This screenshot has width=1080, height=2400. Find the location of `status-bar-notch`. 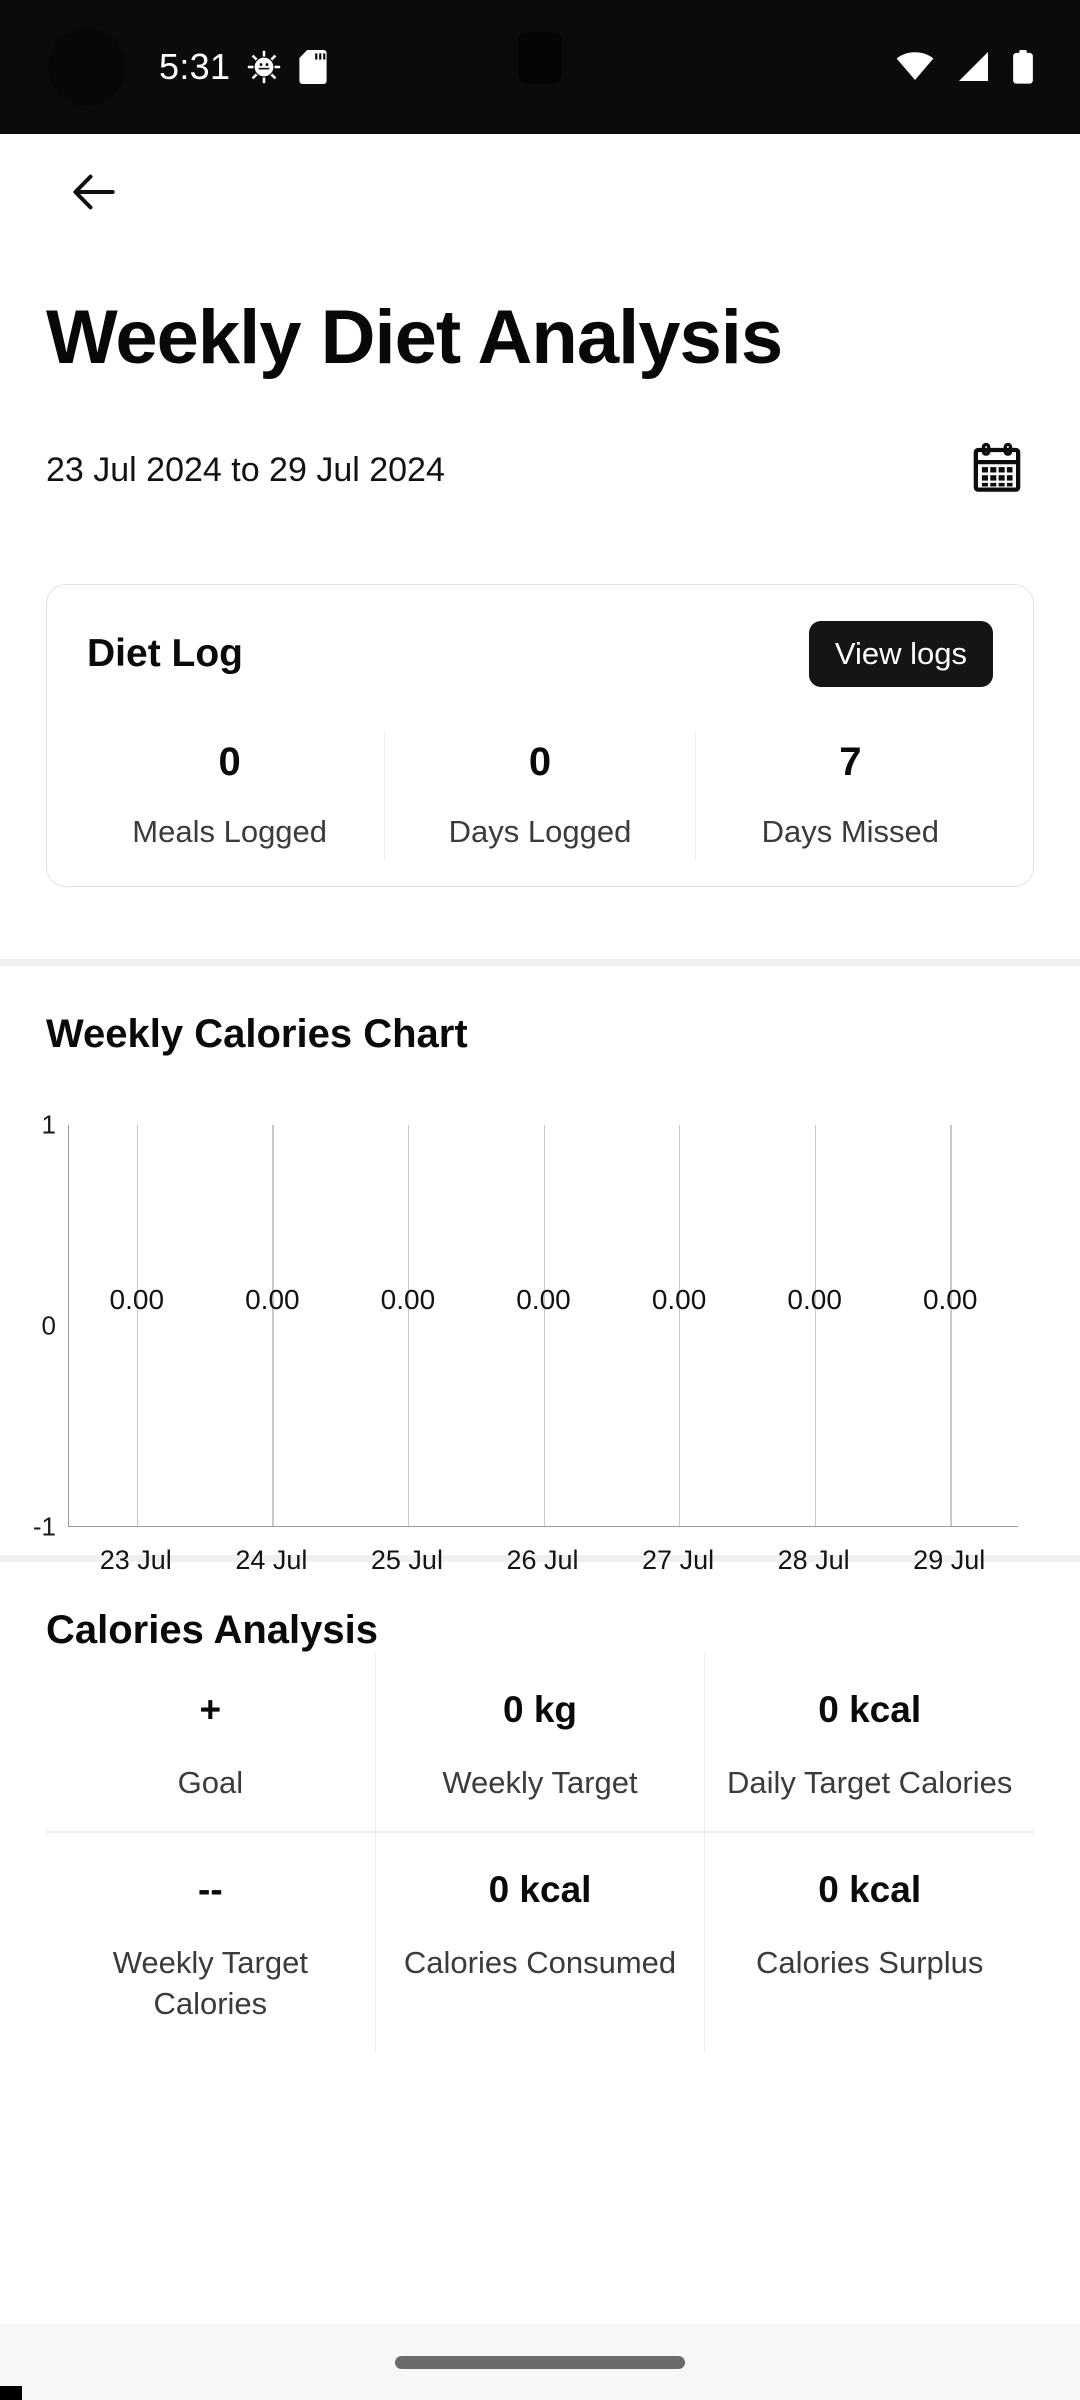

status-bar-notch is located at coordinates (540, 58).